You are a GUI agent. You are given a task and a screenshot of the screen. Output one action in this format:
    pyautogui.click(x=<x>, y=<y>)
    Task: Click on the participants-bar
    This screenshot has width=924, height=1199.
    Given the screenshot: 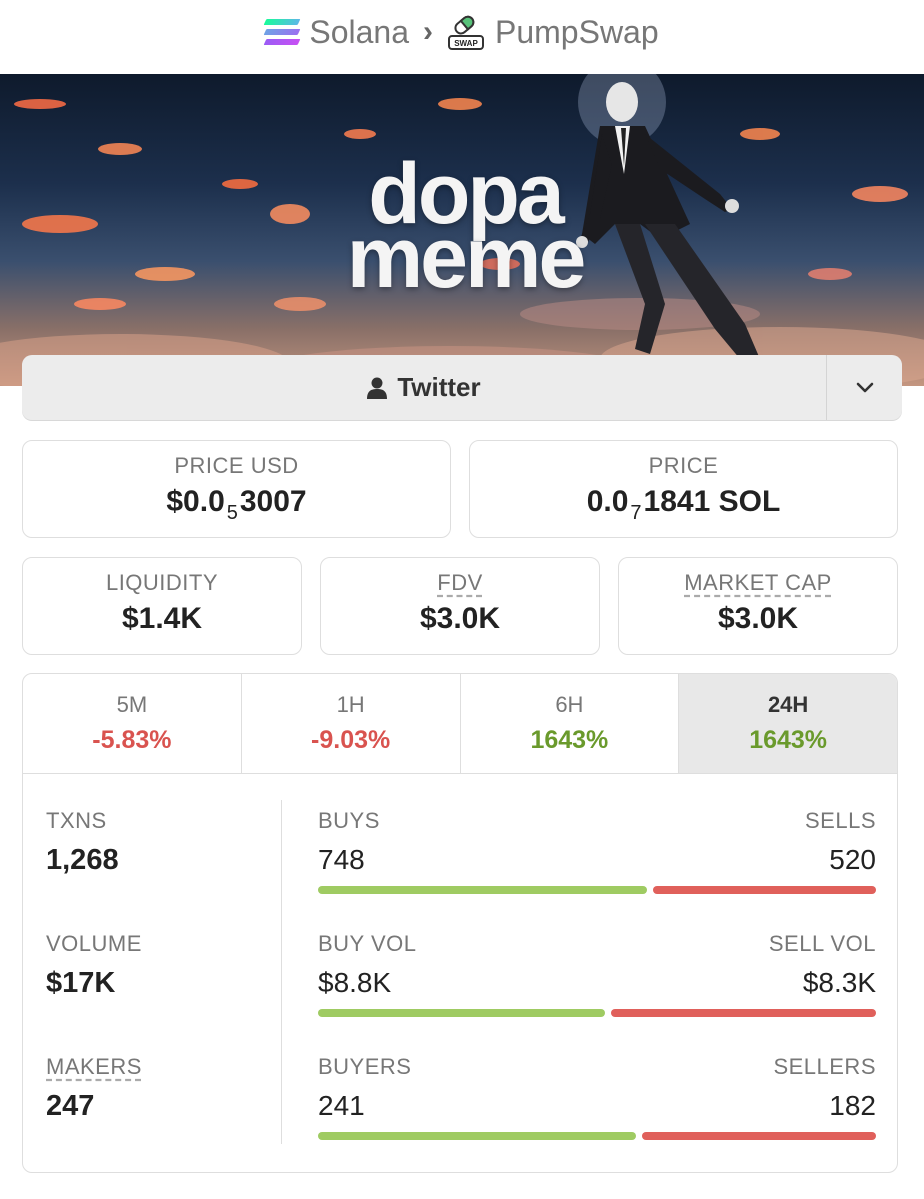 What is the action you would take?
    pyautogui.click(x=597, y=1136)
    